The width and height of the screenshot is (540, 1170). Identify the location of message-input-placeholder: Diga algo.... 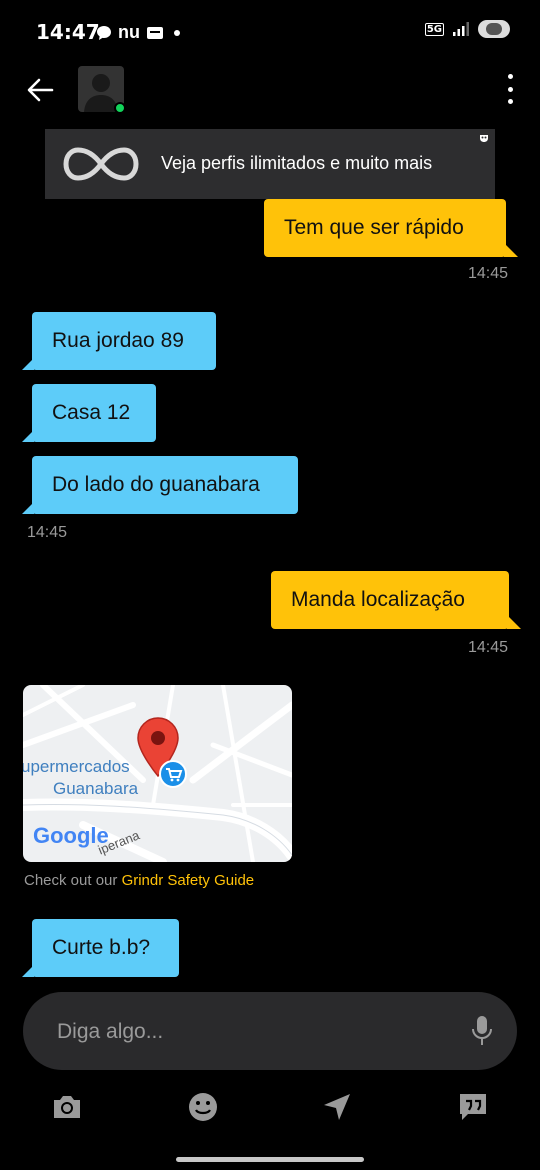
(110, 1031).